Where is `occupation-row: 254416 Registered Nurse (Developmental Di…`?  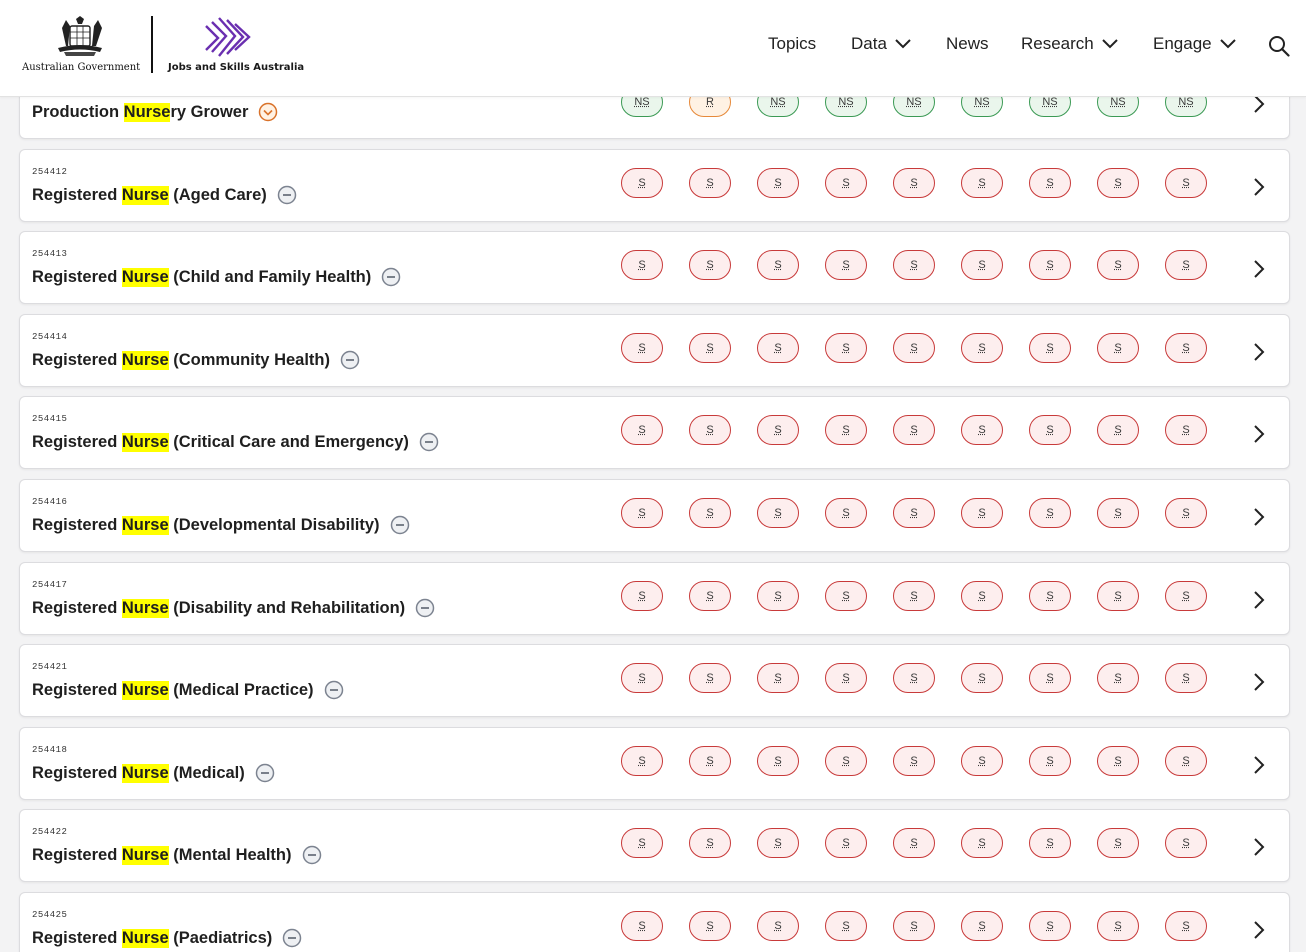 occupation-row: 254416 Registered Nurse (Developmental Di… is located at coordinates (654, 515).